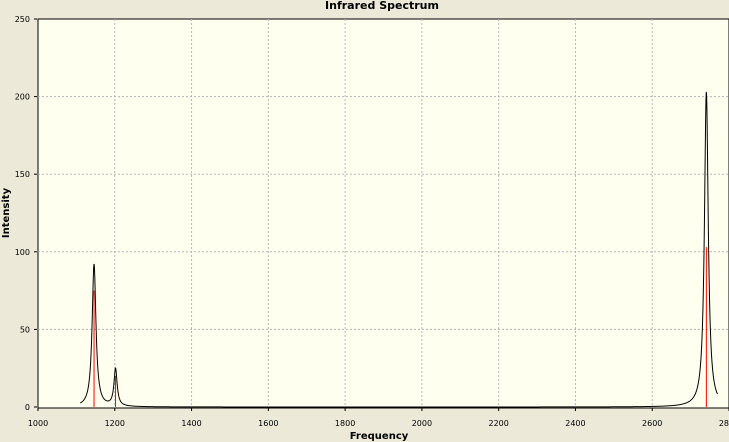 This screenshot has width=729, height=442. I want to click on x-tick-label: 1800, so click(345, 423).